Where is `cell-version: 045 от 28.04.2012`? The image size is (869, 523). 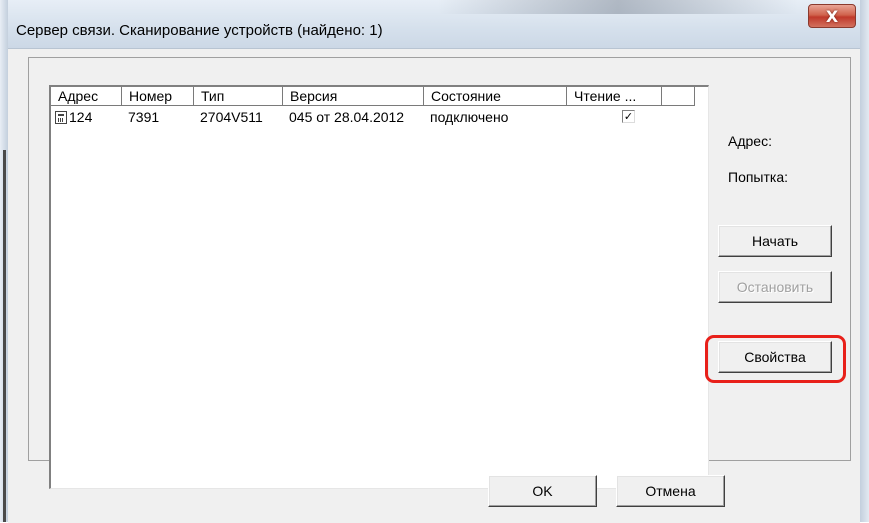 cell-version: 045 от 28.04.2012 is located at coordinates (347, 117).